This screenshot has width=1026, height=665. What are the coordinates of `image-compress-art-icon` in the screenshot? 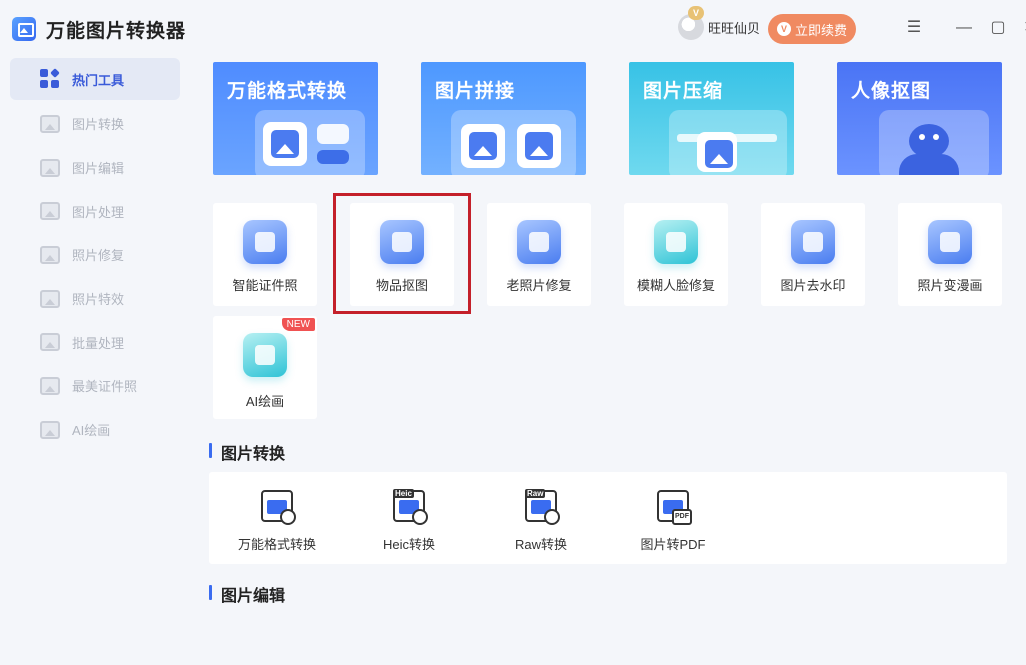 It's located at (728, 142).